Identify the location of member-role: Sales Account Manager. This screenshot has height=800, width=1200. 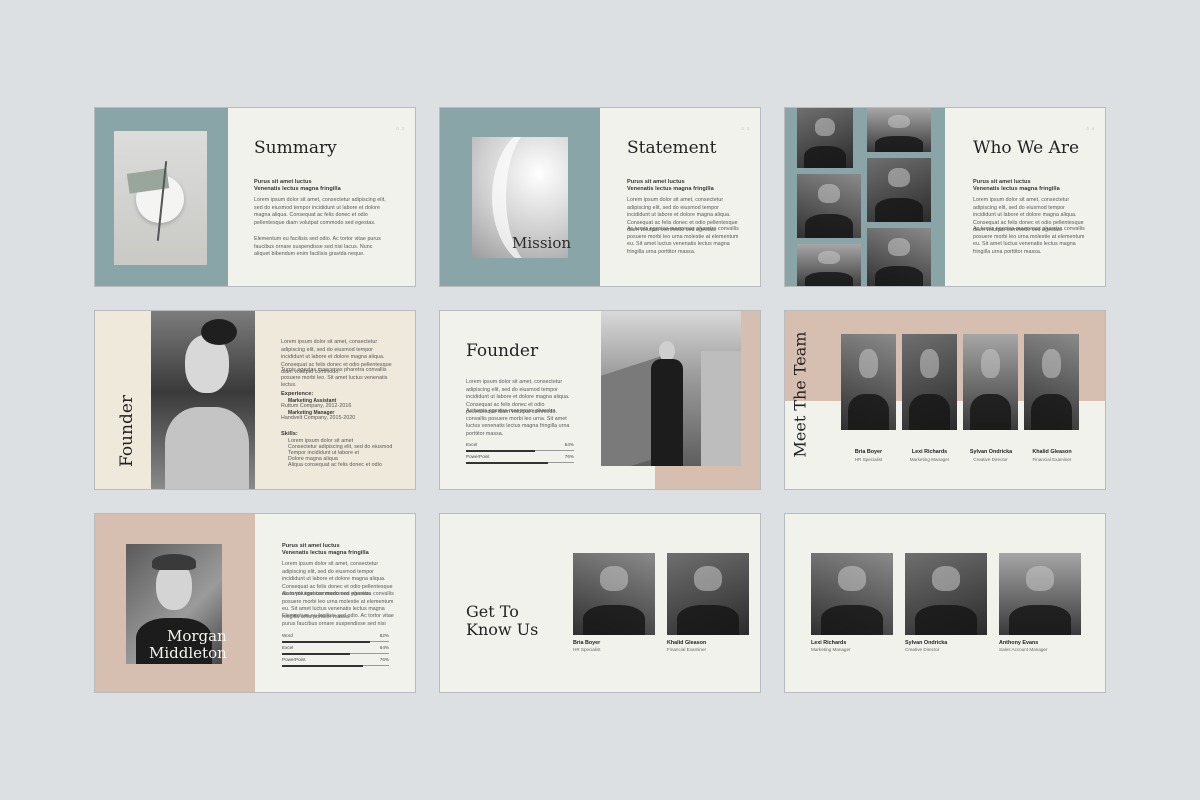
(1023, 649).